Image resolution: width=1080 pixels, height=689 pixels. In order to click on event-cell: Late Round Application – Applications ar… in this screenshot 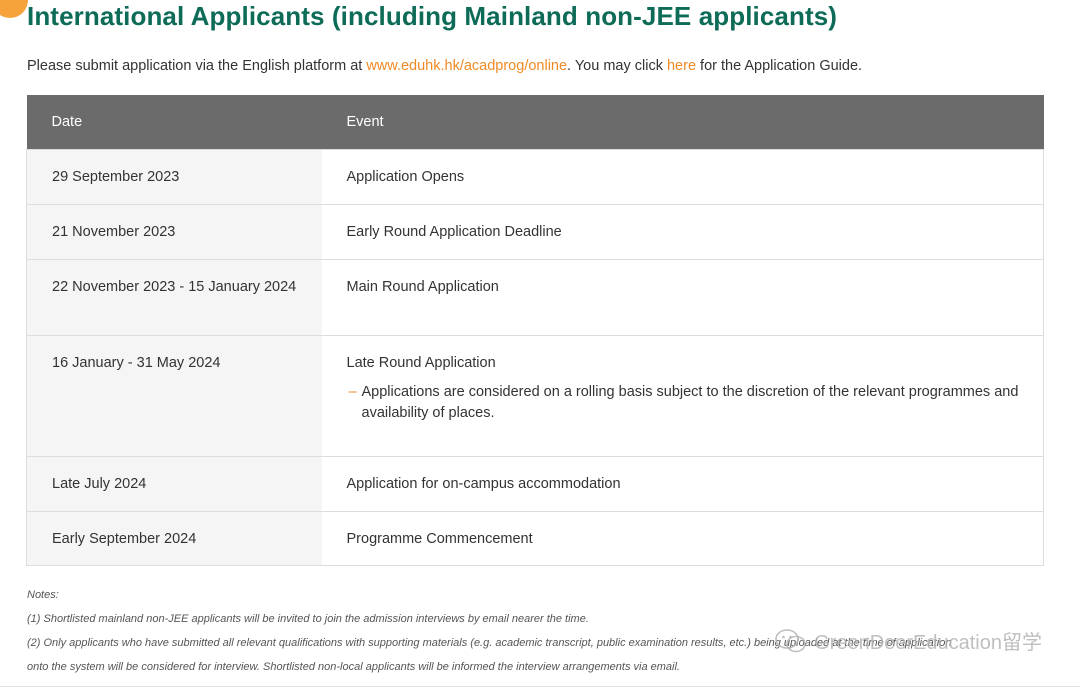, I will do `click(682, 396)`.